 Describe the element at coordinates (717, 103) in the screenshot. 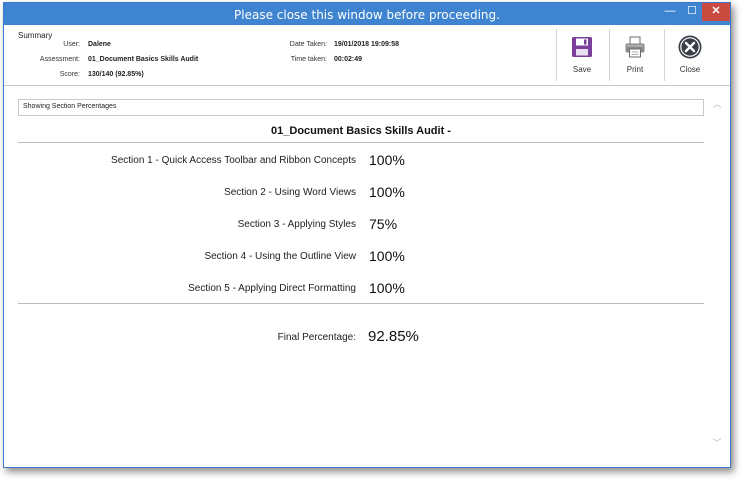

I see `scroll-up-icon: ︿` at that location.